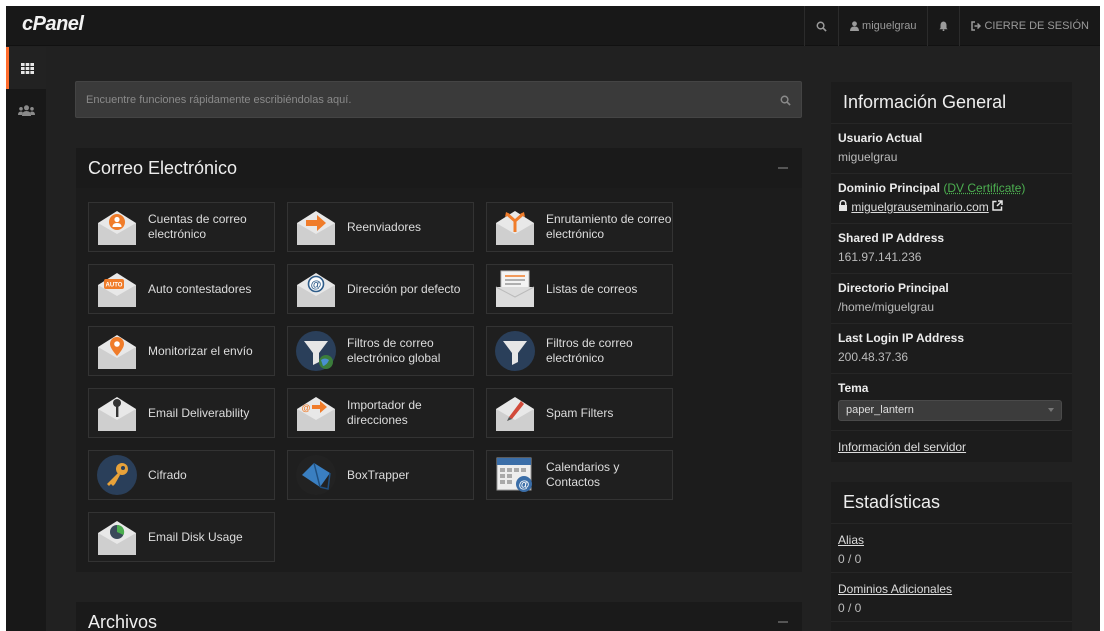  What do you see at coordinates (26, 110) in the screenshot?
I see `rail-item-users` at bounding box center [26, 110].